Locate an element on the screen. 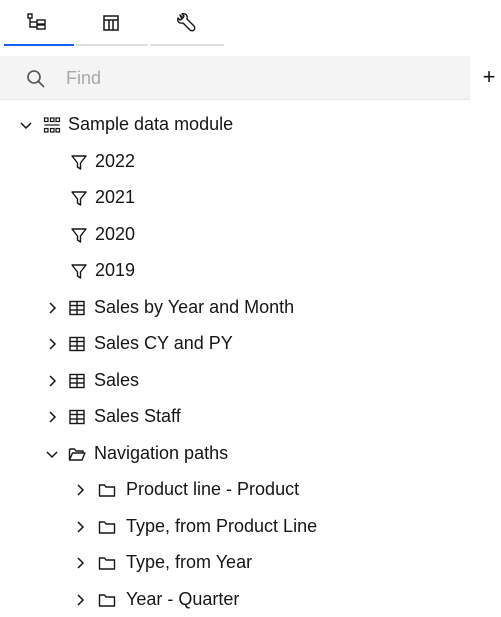  tree-item-label: Sales is located at coordinates (117, 379).